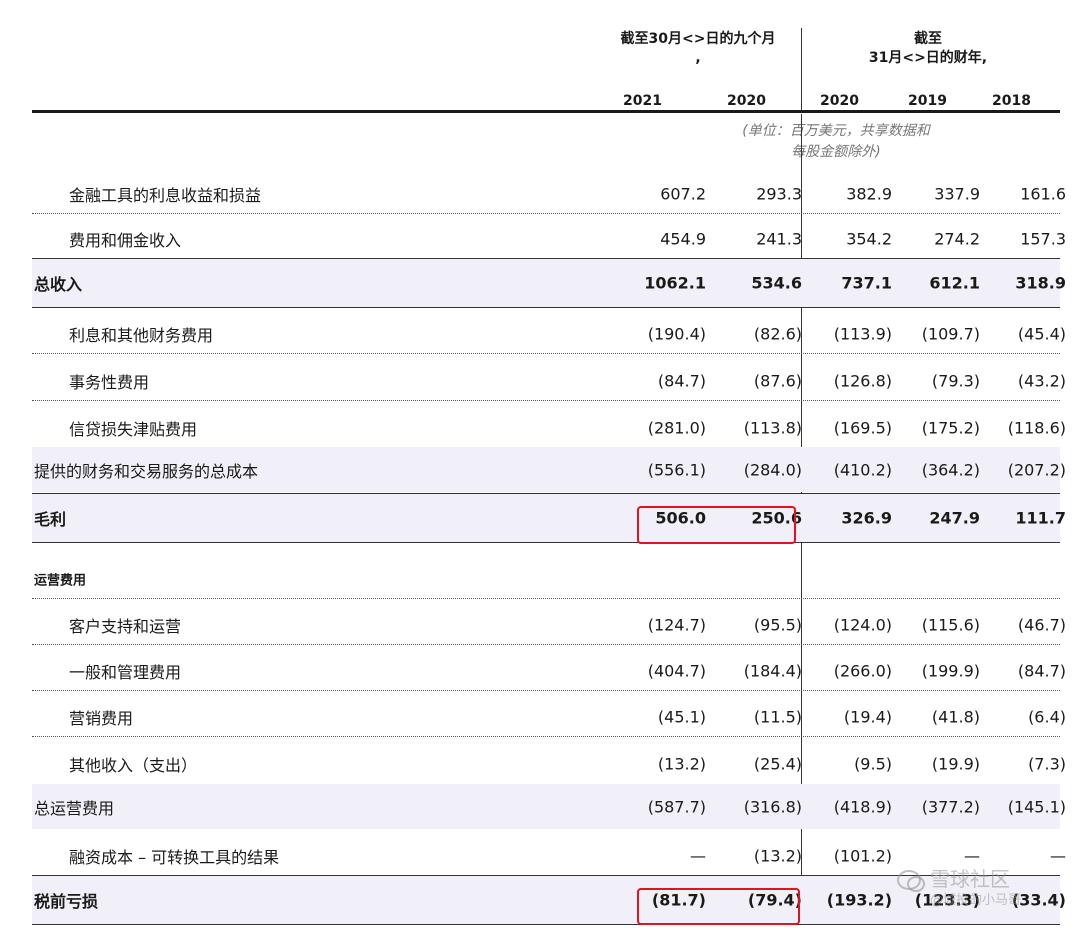  What do you see at coordinates (950, 671) in the screenshot?
I see `cell-value: (199.9)` at bounding box center [950, 671].